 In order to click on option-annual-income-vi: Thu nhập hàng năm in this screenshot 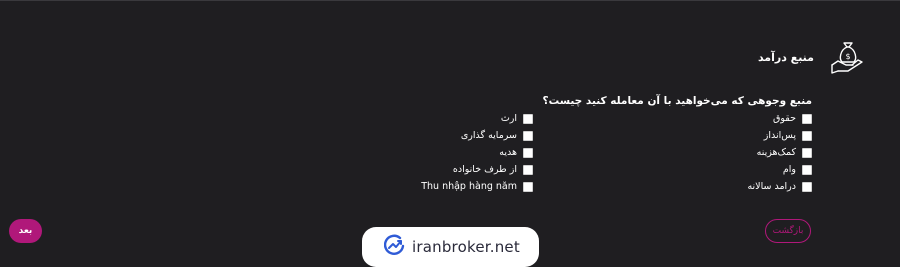, I will do `click(477, 186)`.